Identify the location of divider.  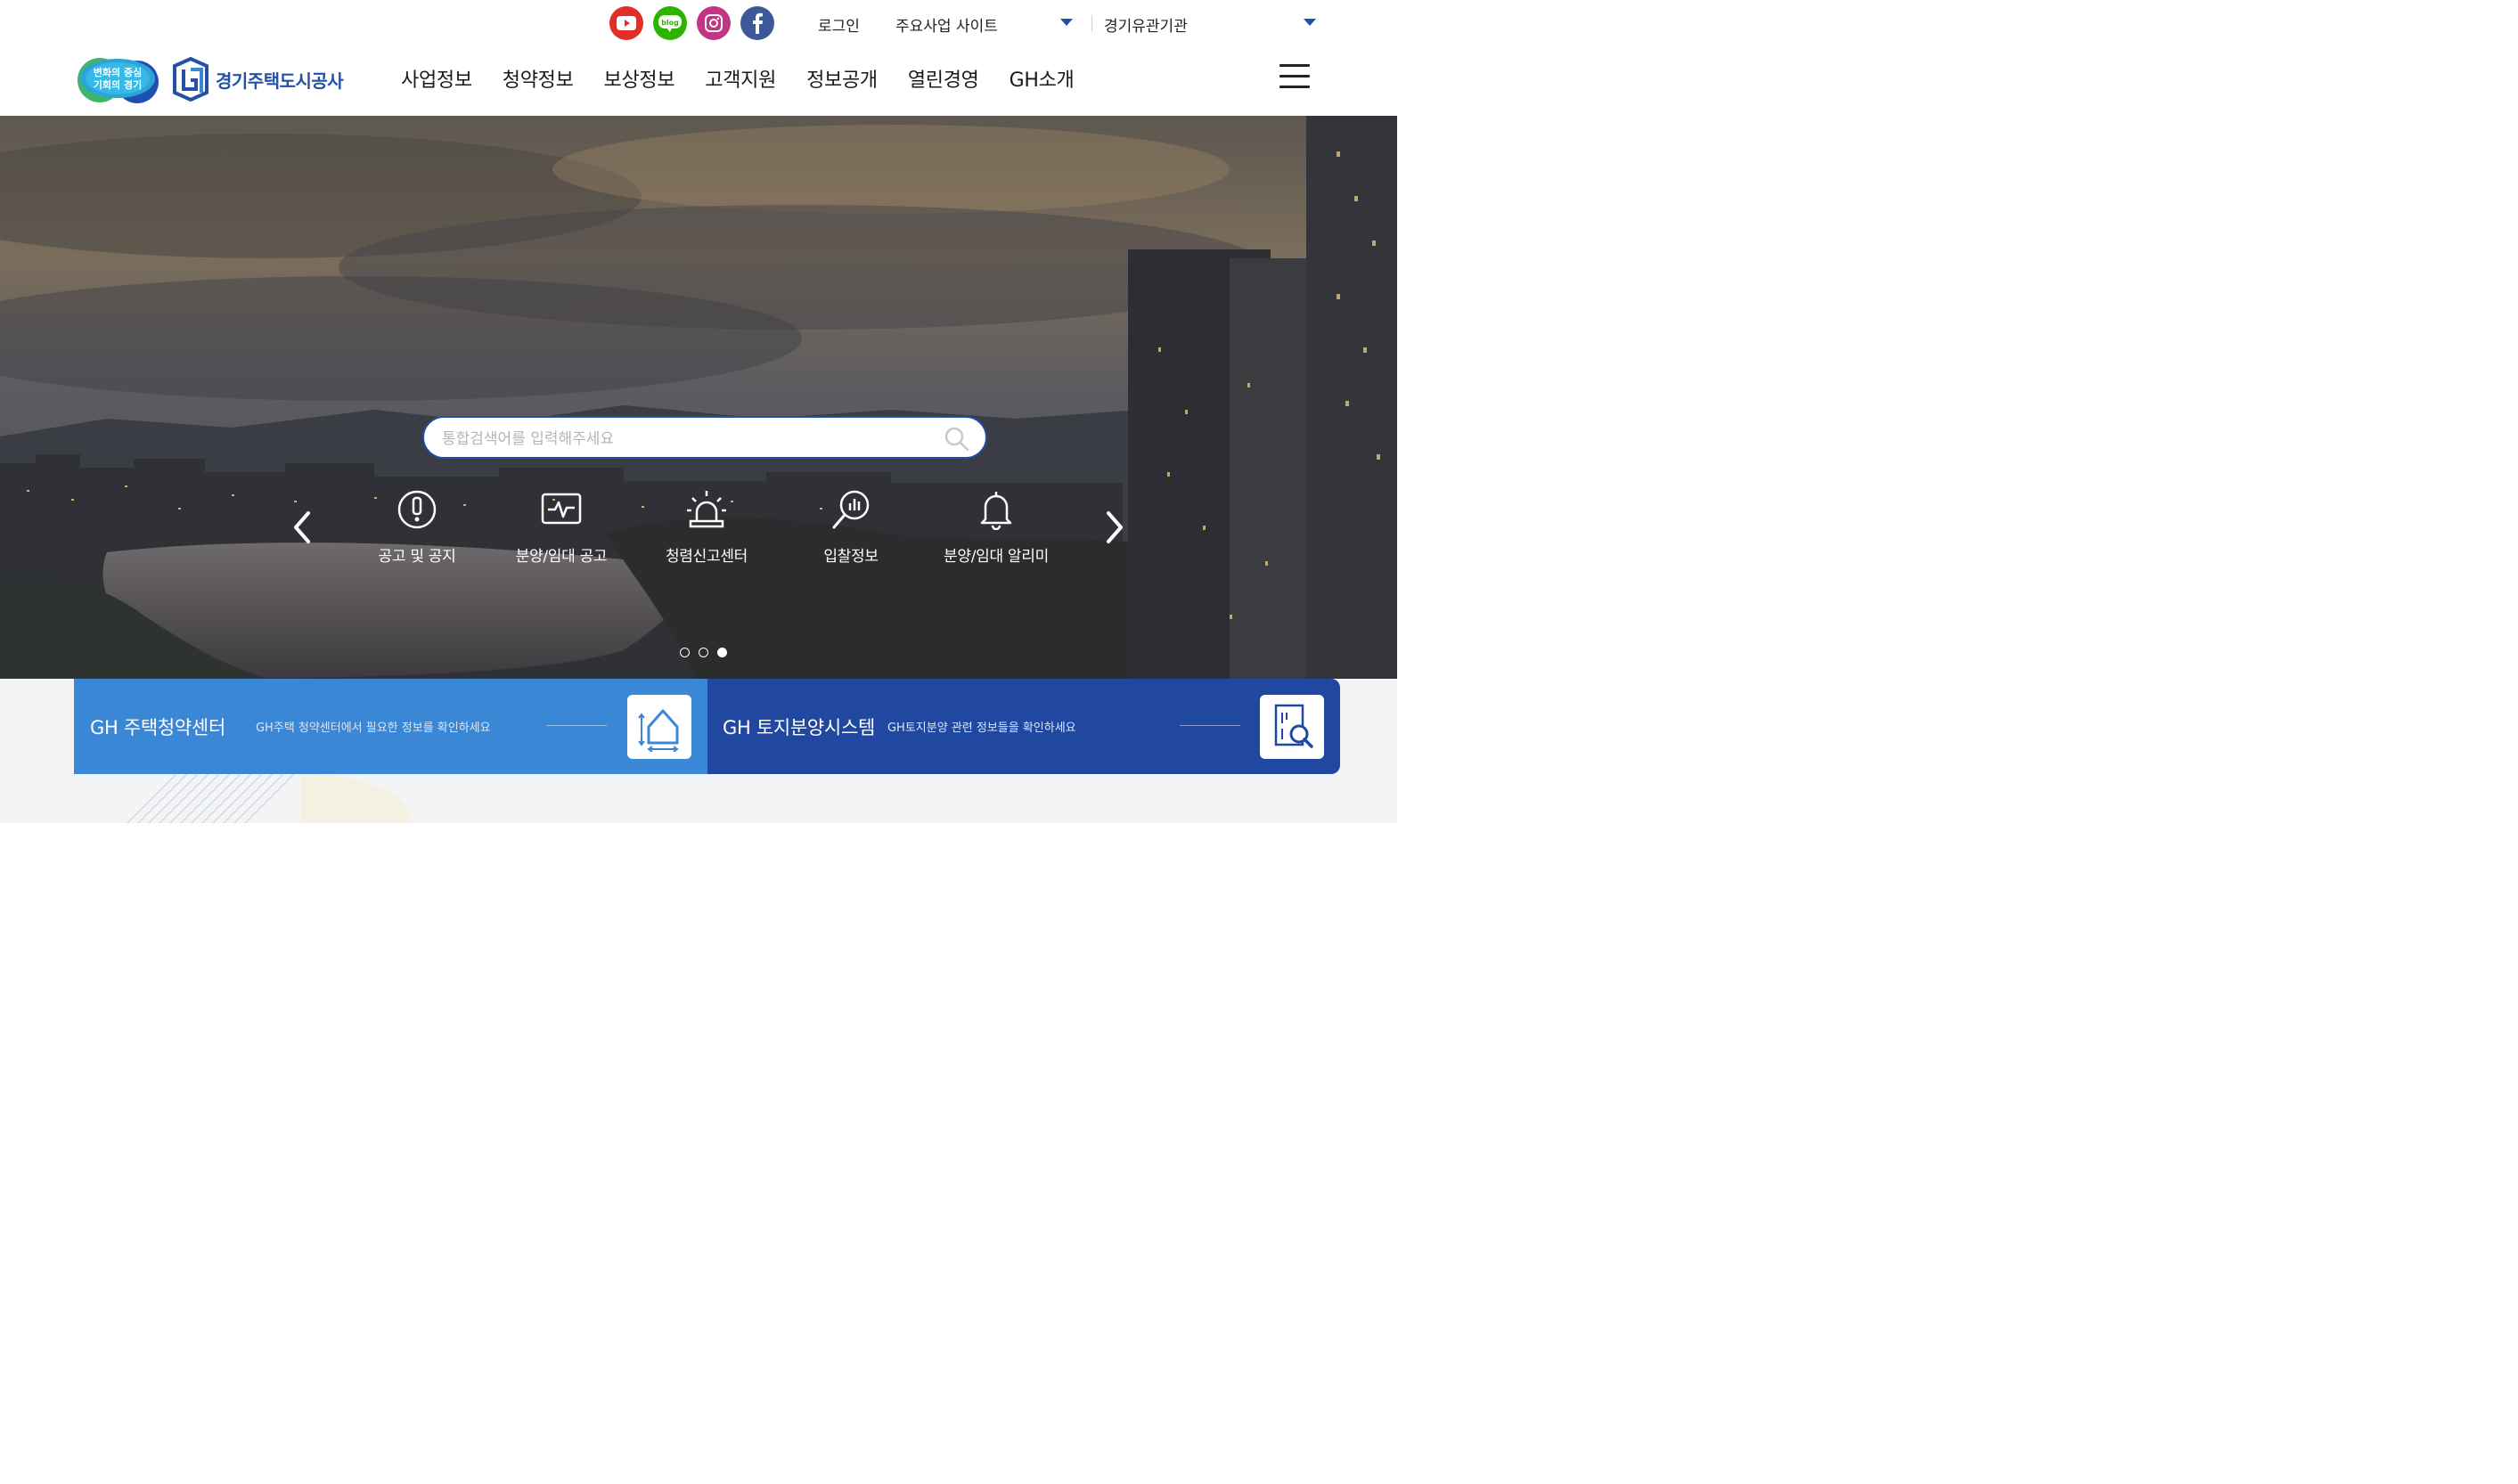
(1091, 23).